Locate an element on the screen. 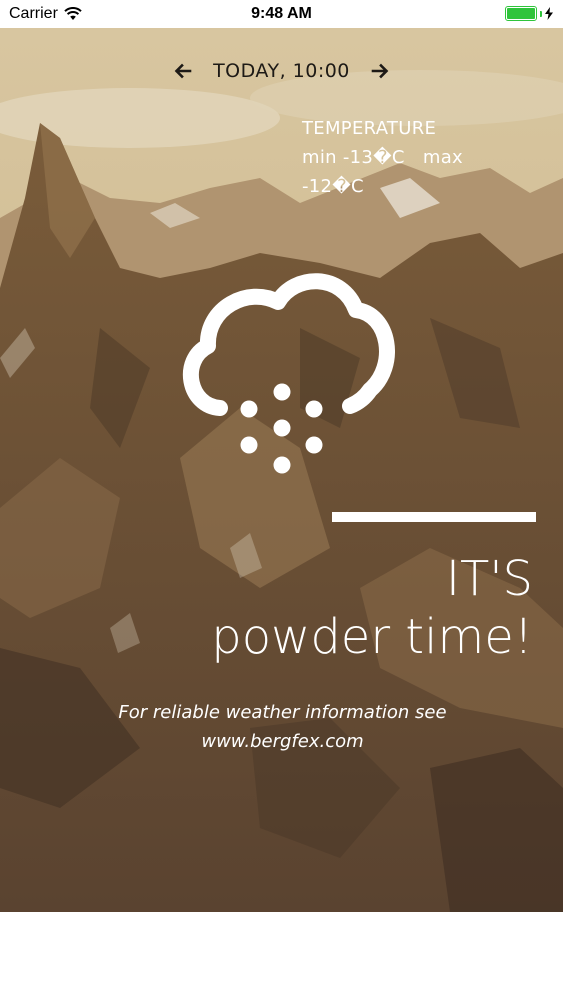 The height and width of the screenshot is (1000, 563). date-navigation: TODAY, 10:00 is located at coordinates (281, 71).